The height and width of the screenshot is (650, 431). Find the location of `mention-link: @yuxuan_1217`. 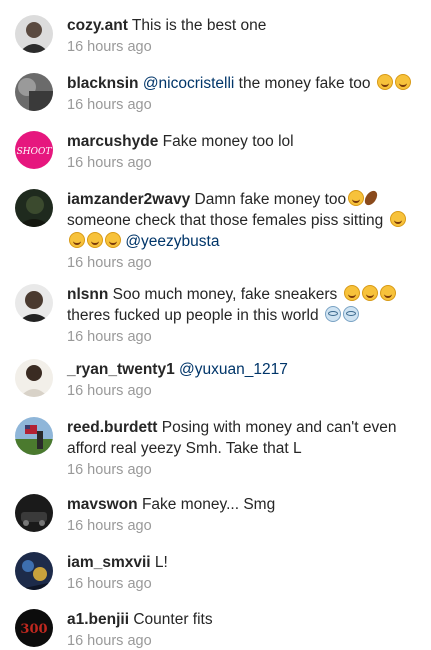

mention-link: @yuxuan_1217 is located at coordinates (233, 369).